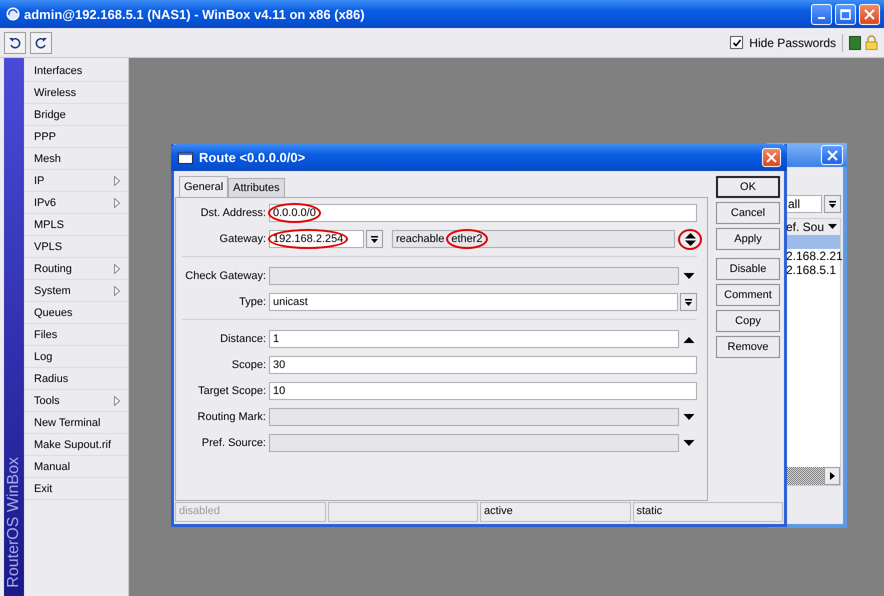 Image resolution: width=884 pixels, height=596 pixels. I want to click on input-field: 0.0.0.0/0, so click(483, 213).